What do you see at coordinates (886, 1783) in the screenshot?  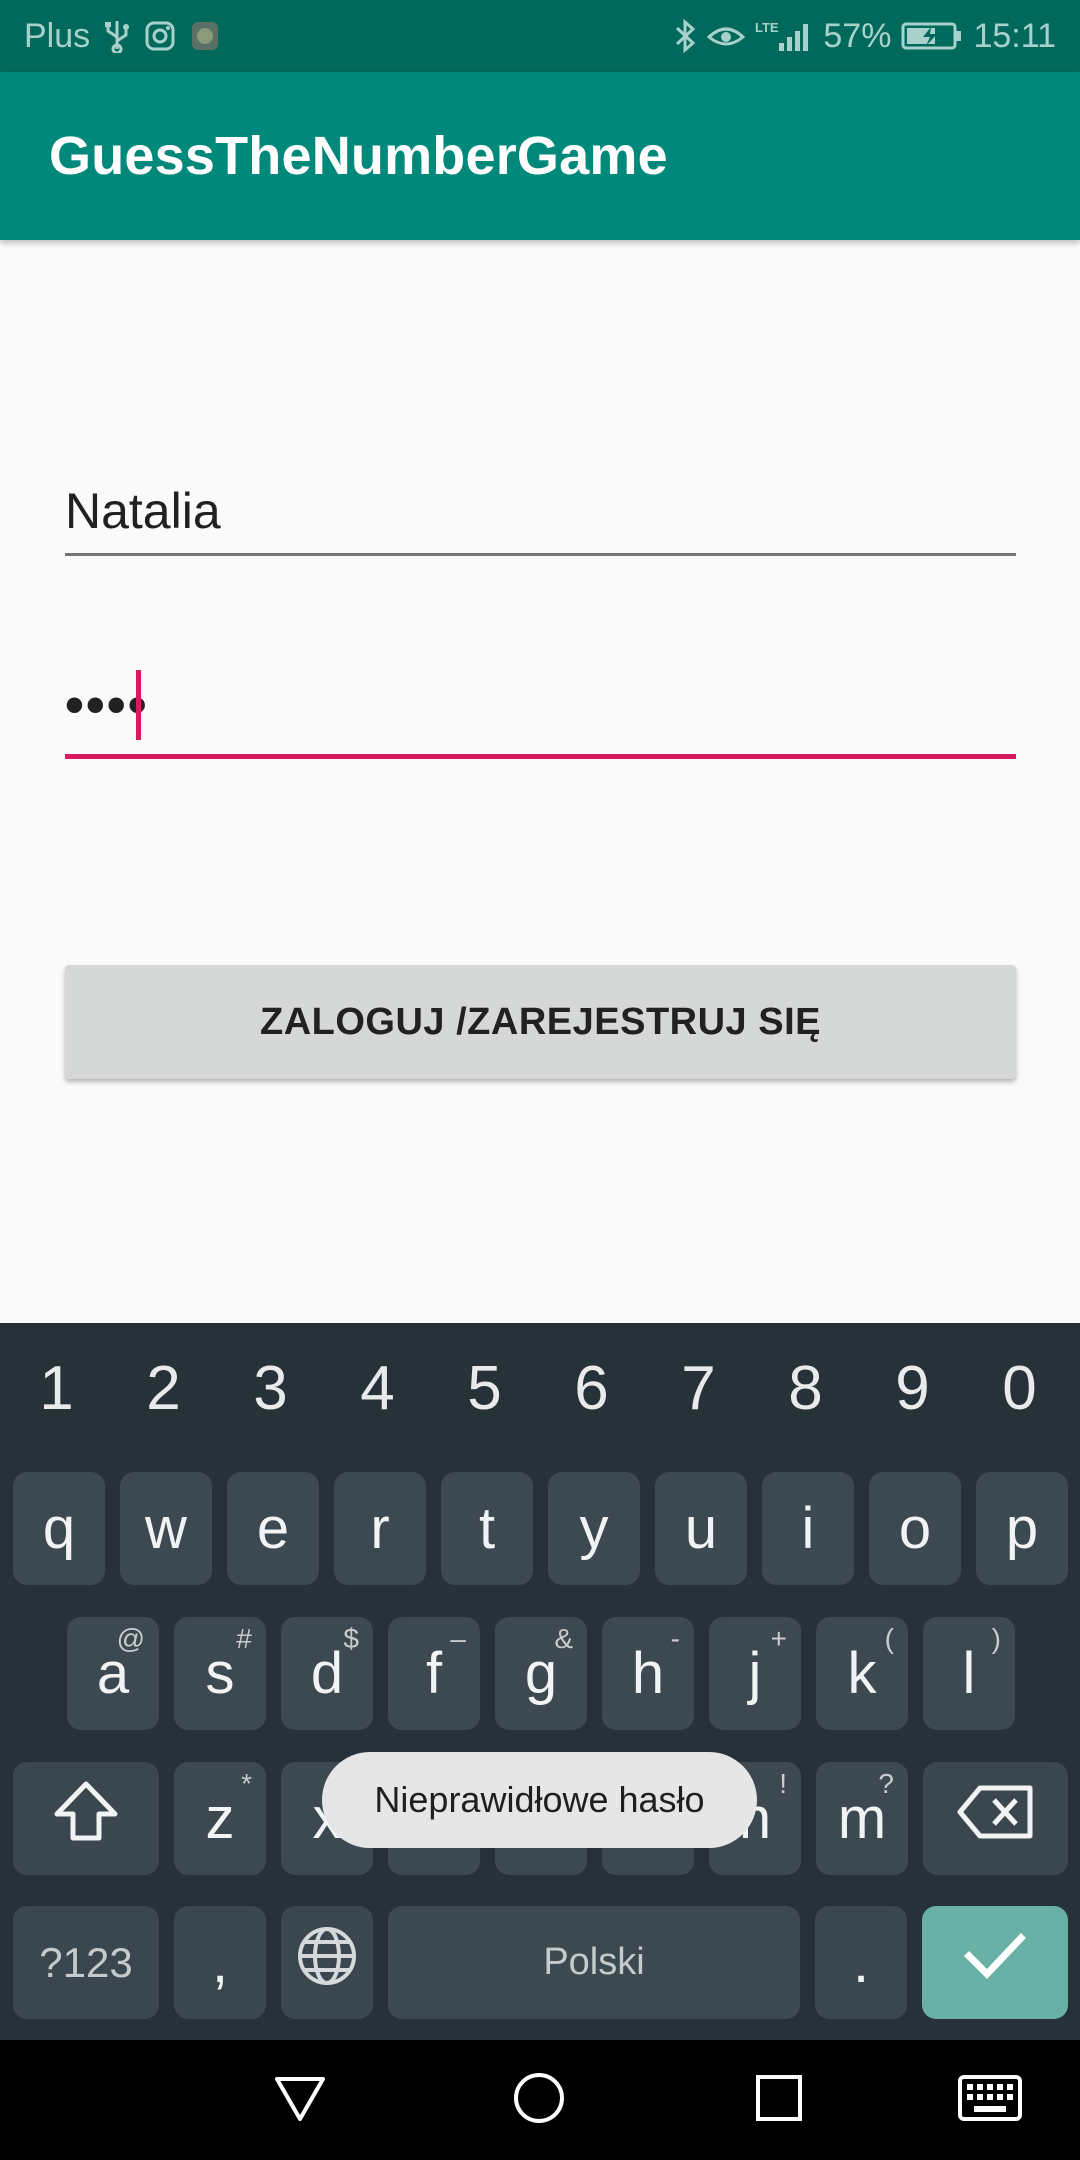 I see `key-hint: ?` at bounding box center [886, 1783].